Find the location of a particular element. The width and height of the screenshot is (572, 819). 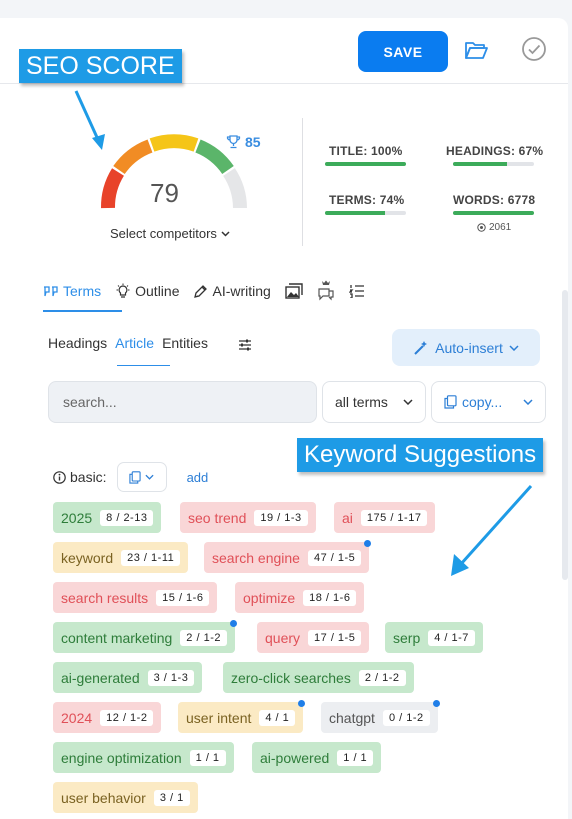

keyword-text: optimize is located at coordinates (269, 597).